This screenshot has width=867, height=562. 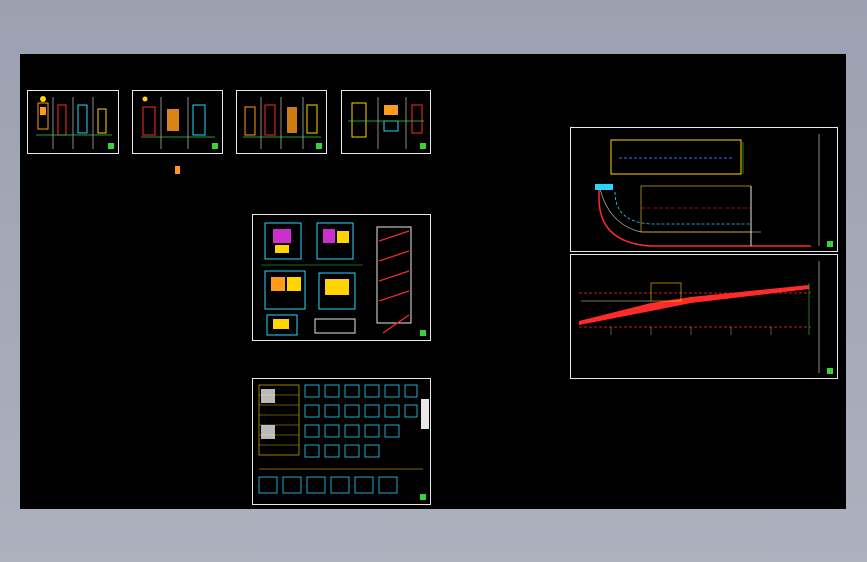 What do you see at coordinates (343, 439) in the screenshot?
I see `detail-table-graphics` at bounding box center [343, 439].